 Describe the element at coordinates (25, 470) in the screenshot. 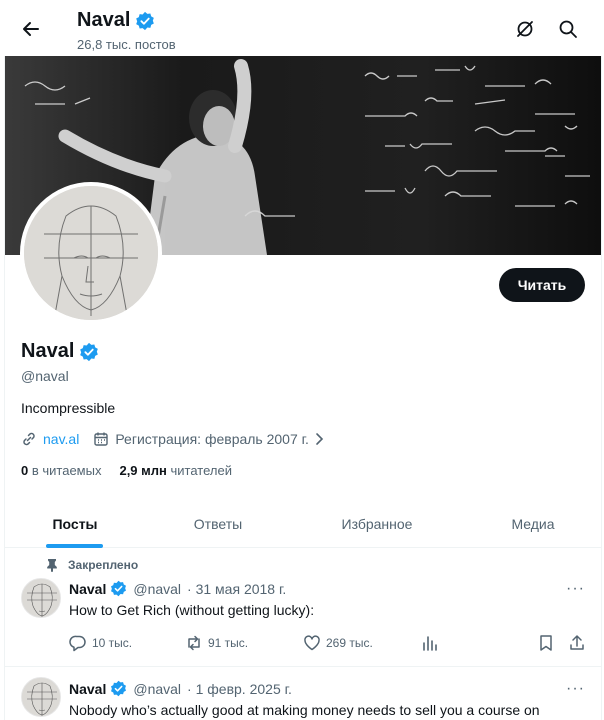

I see `following-count: 0` at that location.